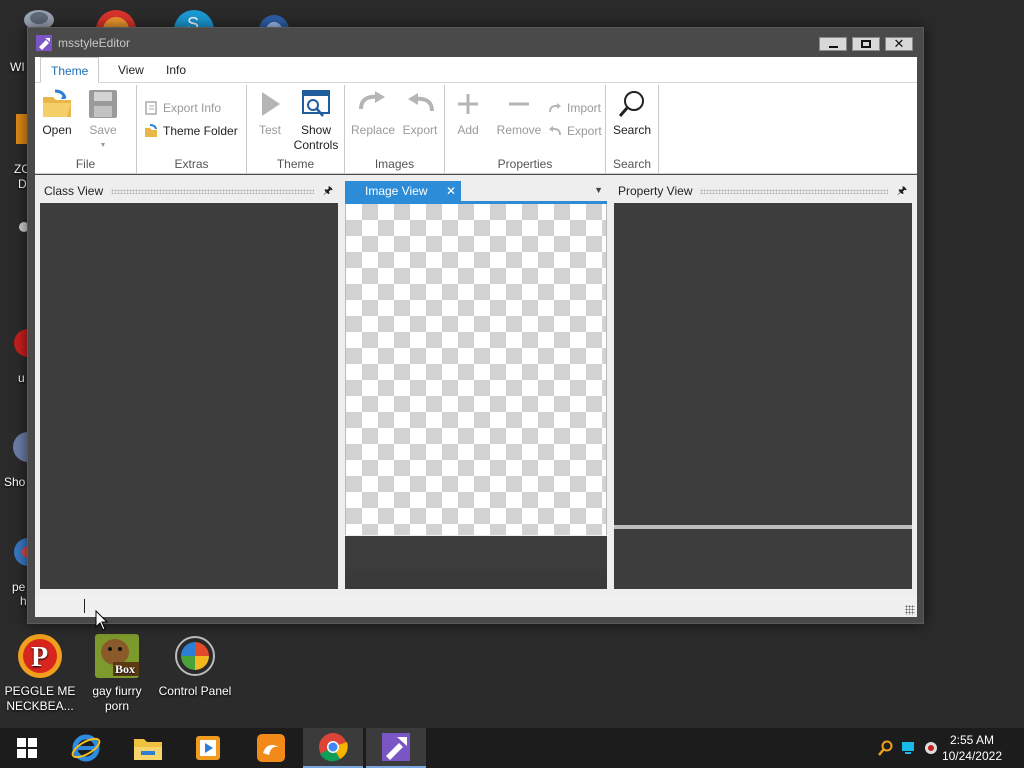 This screenshot has height=768, width=1024. Describe the element at coordinates (192, 108) in the screenshot. I see `export-info-label: Export Info` at that location.